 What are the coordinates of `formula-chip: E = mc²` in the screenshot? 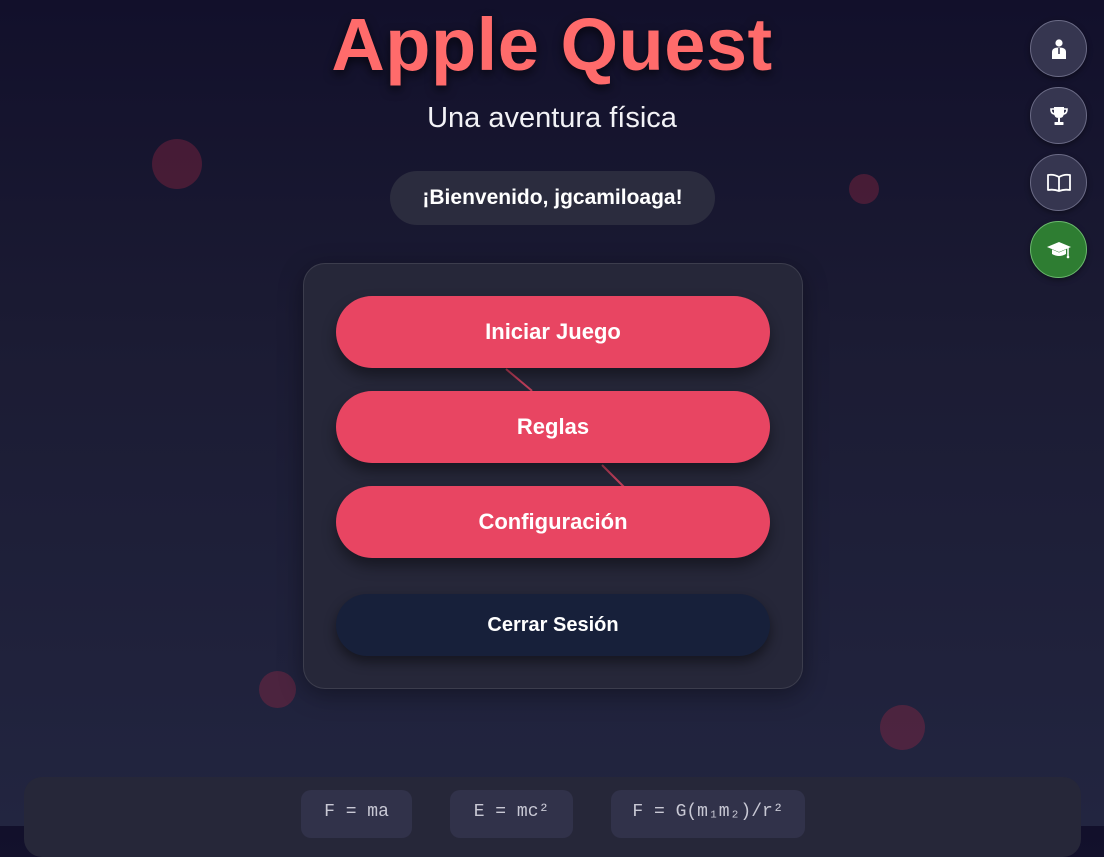 It's located at (511, 814).